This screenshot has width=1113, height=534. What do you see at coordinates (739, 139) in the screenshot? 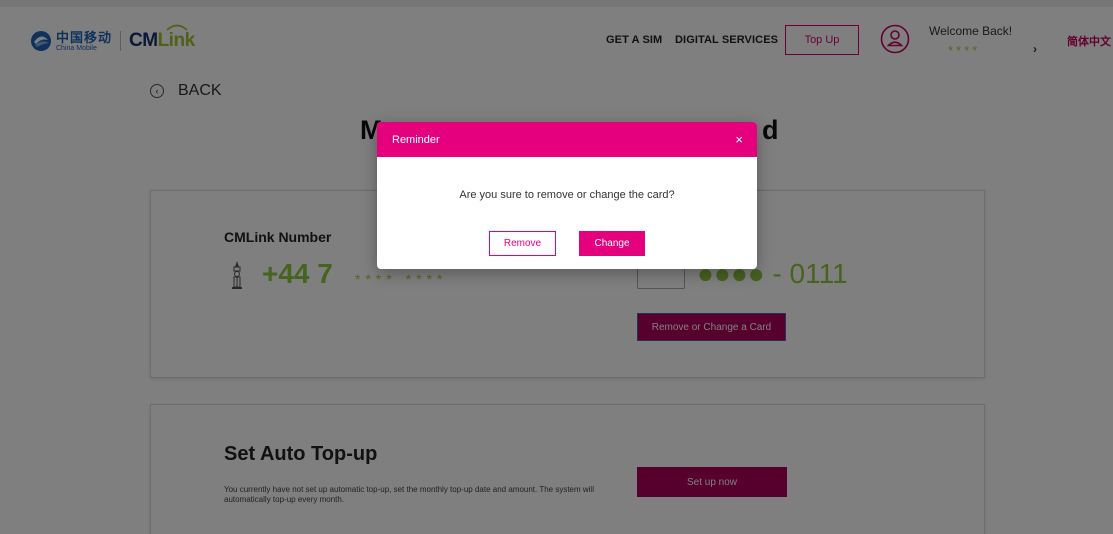
I see `close-icon: ×` at bounding box center [739, 139].